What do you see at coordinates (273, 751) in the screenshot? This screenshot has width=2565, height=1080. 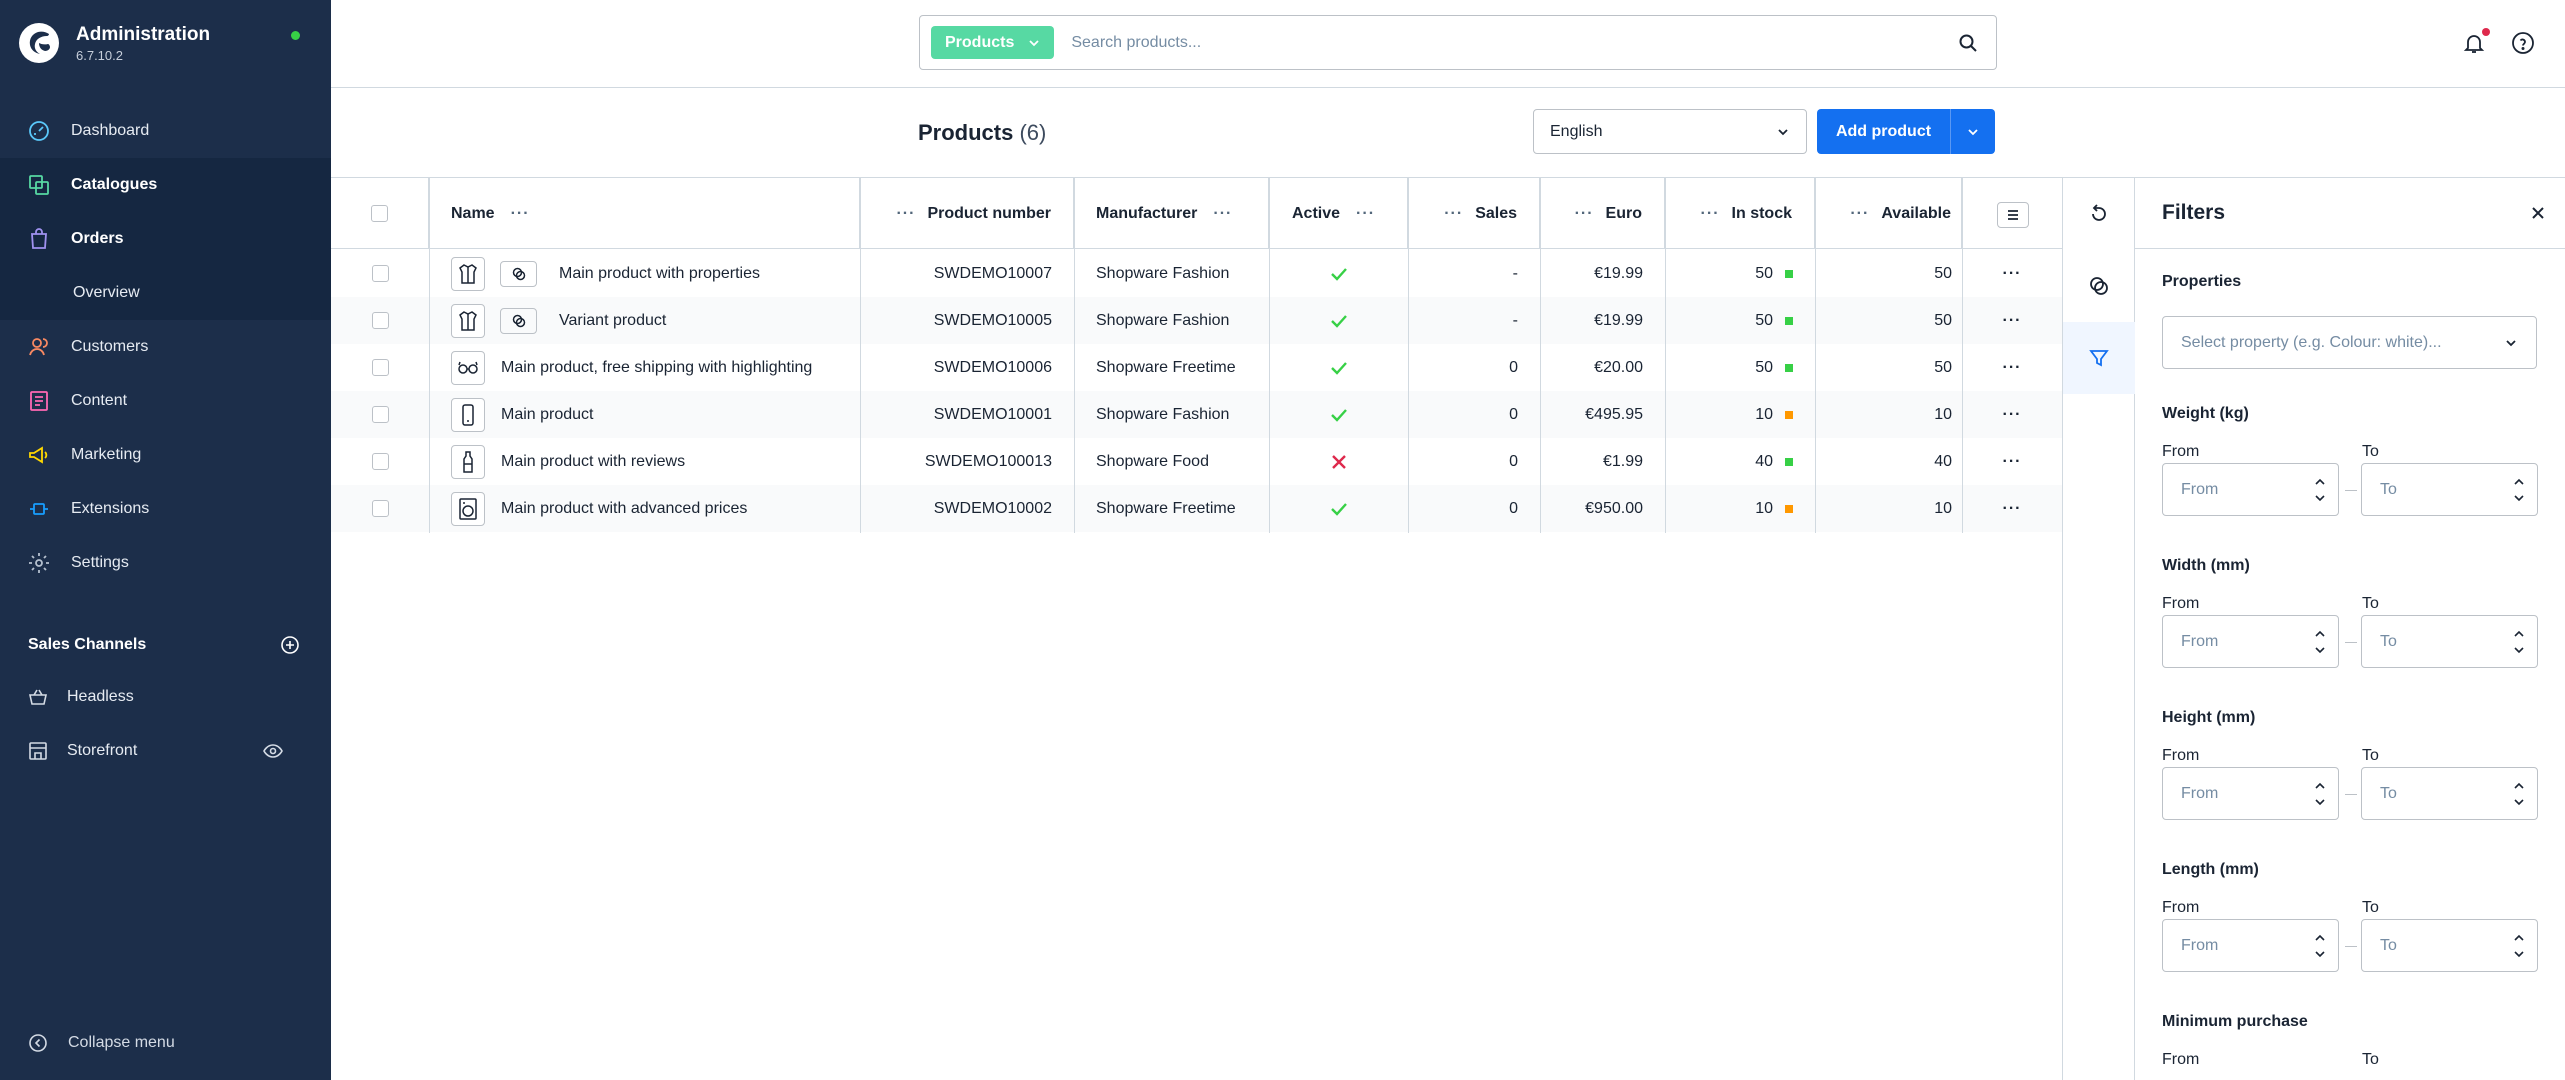 I see `eye-icon` at bounding box center [273, 751].